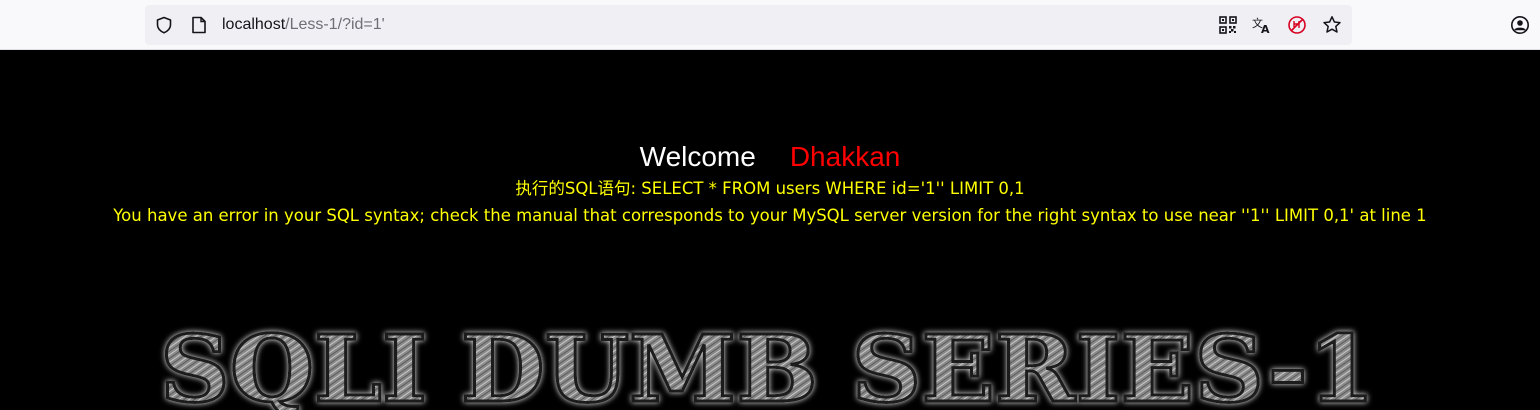  What do you see at coordinates (770, 157) in the screenshot?
I see `welcome-line: Welcome Dhakkan` at bounding box center [770, 157].